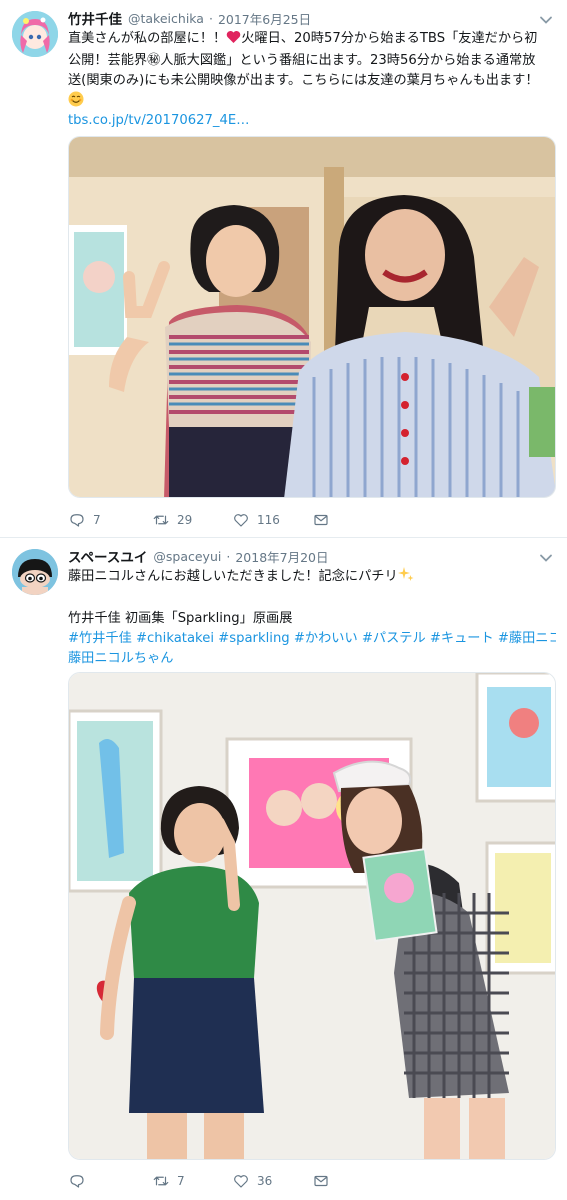 This screenshot has height=1200, width=567. Describe the element at coordinates (302, 60) in the screenshot. I see `text-line: 公開！芸能界㊙人脈大図鑑」という番組に出ます。23時56分から始まる通常放` at that location.